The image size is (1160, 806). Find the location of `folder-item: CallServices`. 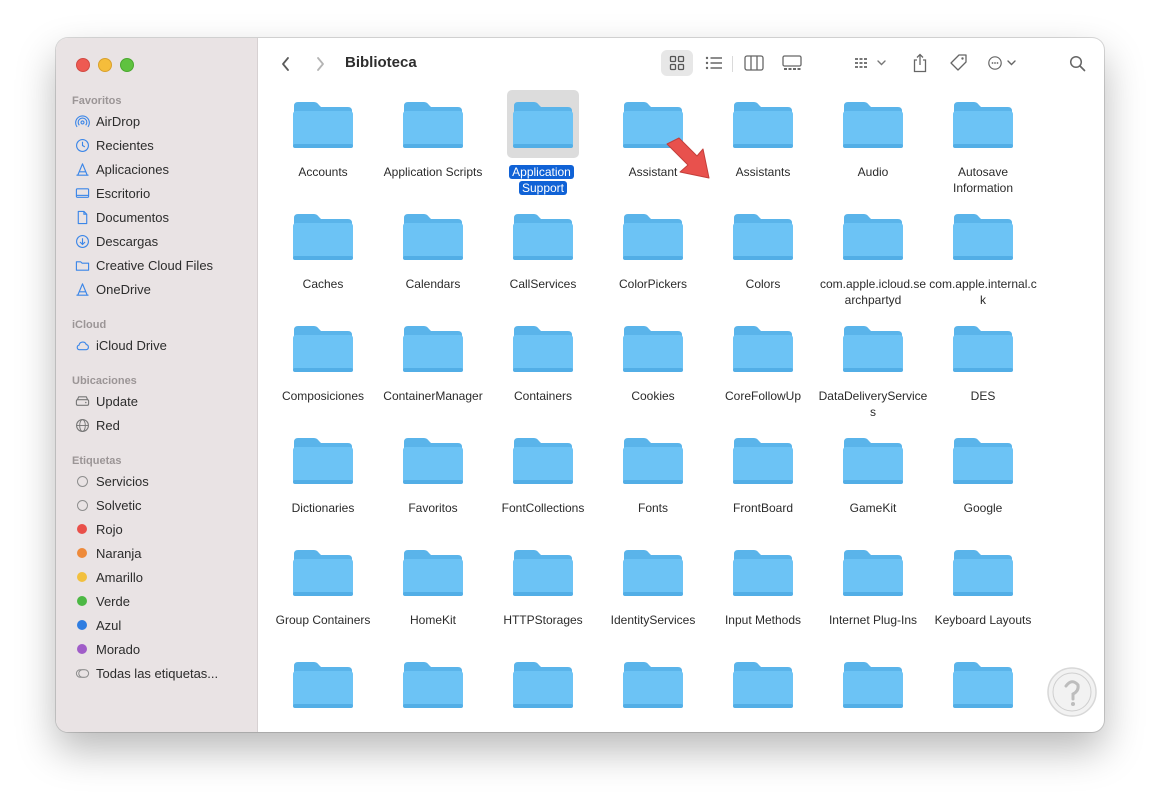

folder-item: CallServices is located at coordinates (543, 247).